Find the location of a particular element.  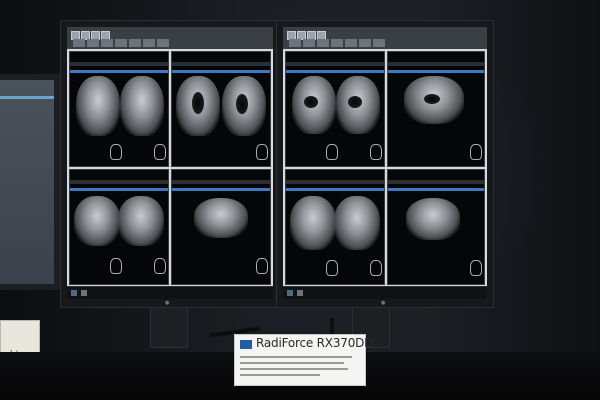

placard-product-name: RadiForce RX370DD is located at coordinates (315, 343).